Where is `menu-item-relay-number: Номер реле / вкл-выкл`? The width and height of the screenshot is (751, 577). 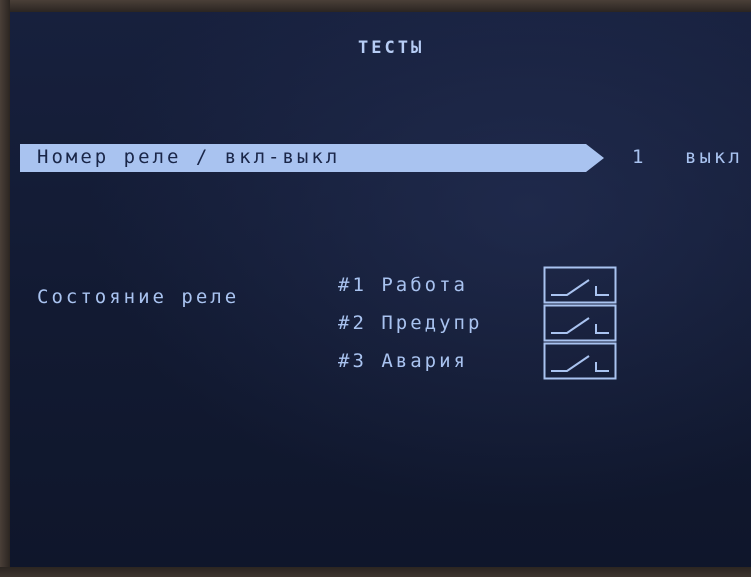 menu-item-relay-number: Номер реле / вкл-выкл is located at coordinates (313, 158).